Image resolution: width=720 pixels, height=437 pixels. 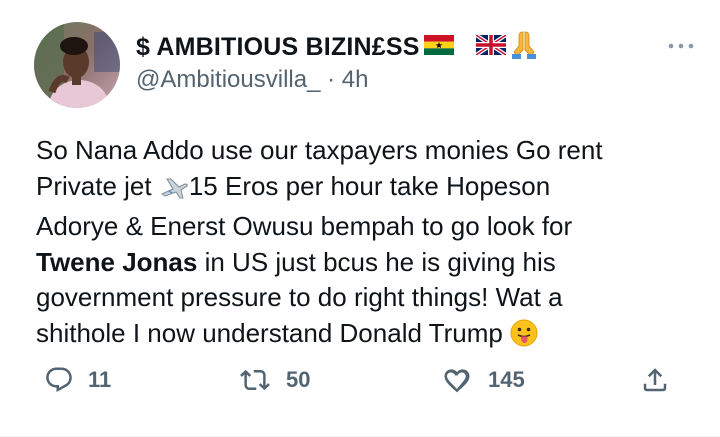 I want to click on more-options-button, so click(x=681, y=46).